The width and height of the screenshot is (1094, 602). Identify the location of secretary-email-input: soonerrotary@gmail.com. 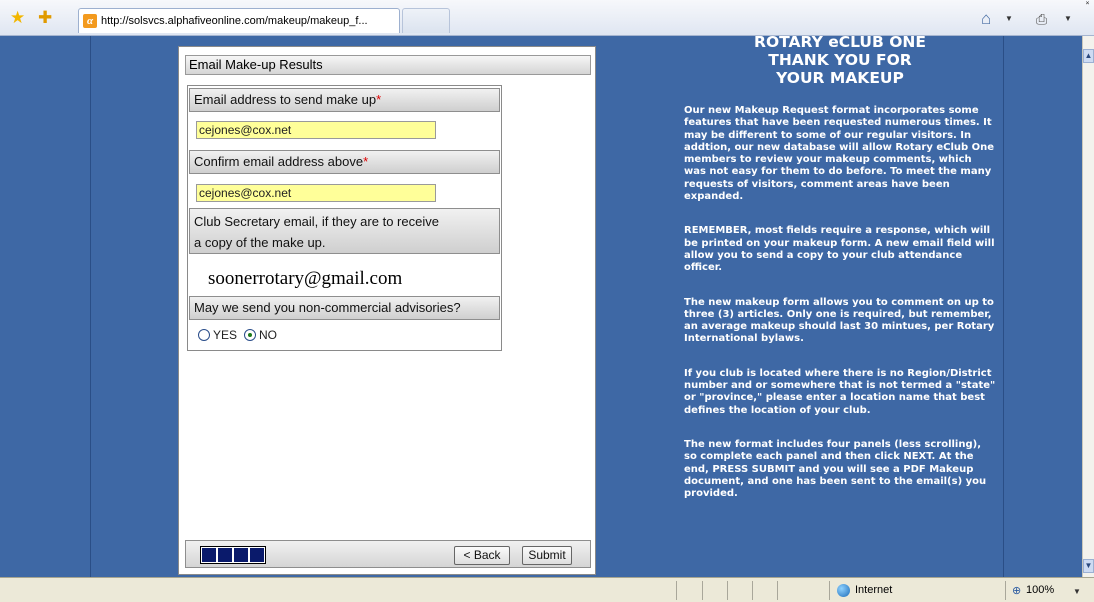
(305, 279).